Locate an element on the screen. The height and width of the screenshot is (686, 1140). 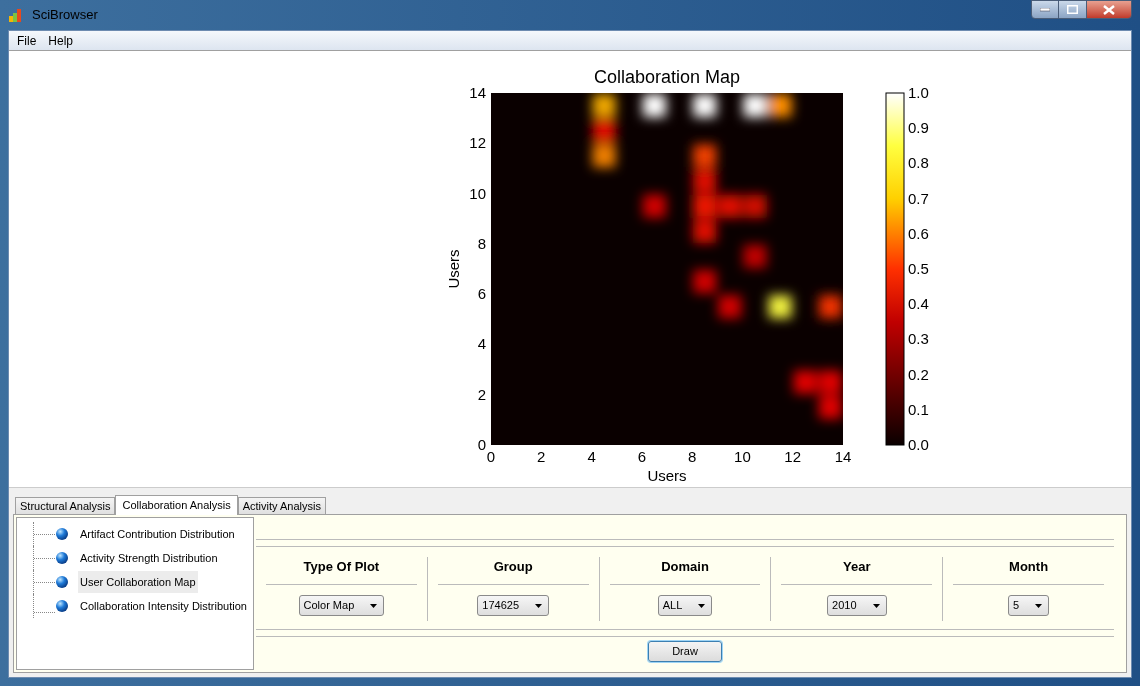
tab: Collaboration Analysis is located at coordinates (176, 505).